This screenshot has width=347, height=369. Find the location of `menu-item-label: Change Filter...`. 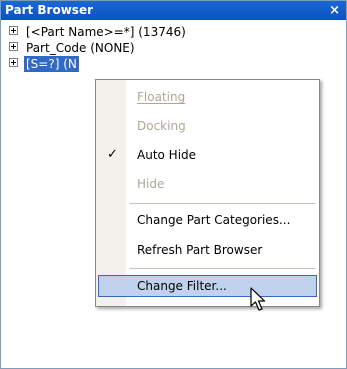

menu-item-label: Change Filter... is located at coordinates (182, 286).